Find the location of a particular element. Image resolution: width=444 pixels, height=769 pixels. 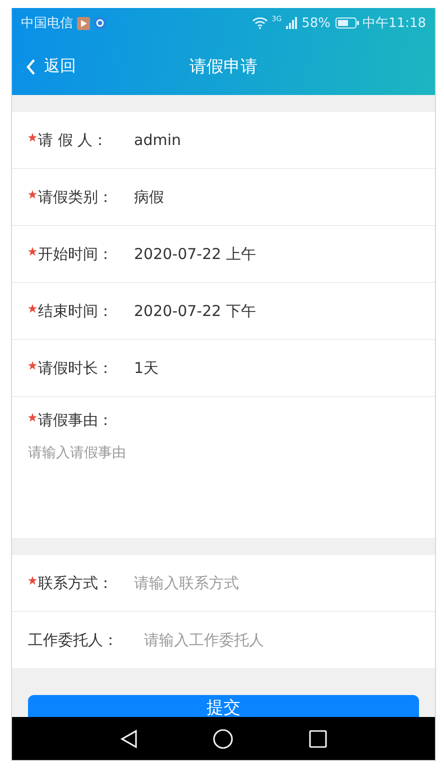

text-area: 请输入请假事由 is located at coordinates (223, 485).